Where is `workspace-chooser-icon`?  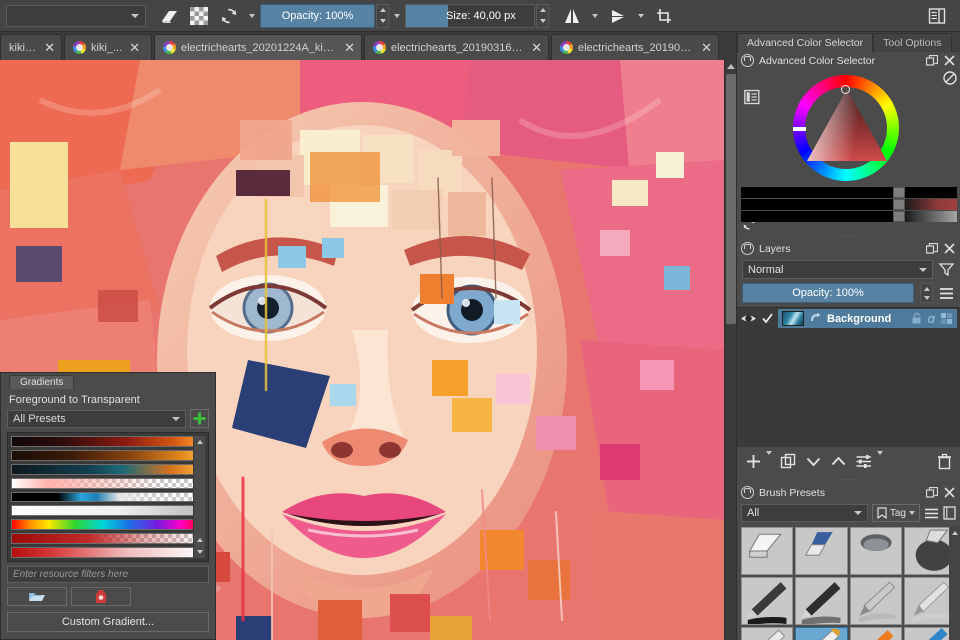 workspace-chooser-icon is located at coordinates (937, 16).